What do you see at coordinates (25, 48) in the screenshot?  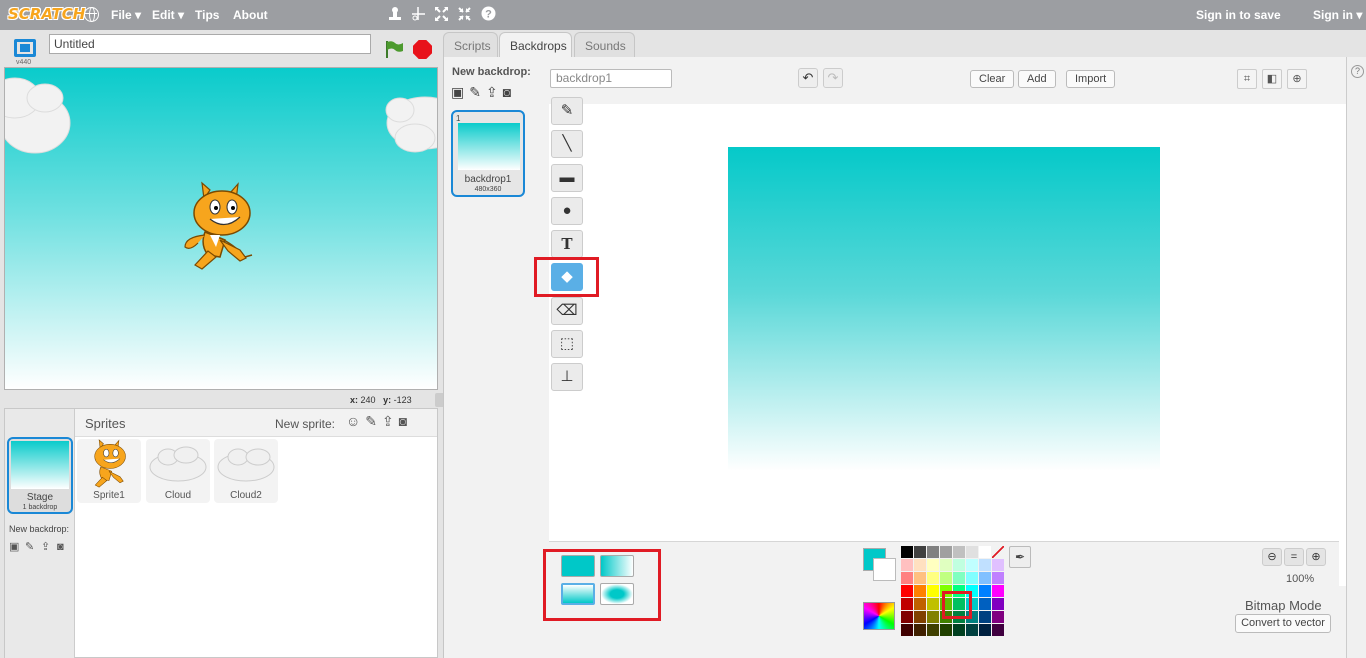 I see `fullscreen-icon` at bounding box center [25, 48].